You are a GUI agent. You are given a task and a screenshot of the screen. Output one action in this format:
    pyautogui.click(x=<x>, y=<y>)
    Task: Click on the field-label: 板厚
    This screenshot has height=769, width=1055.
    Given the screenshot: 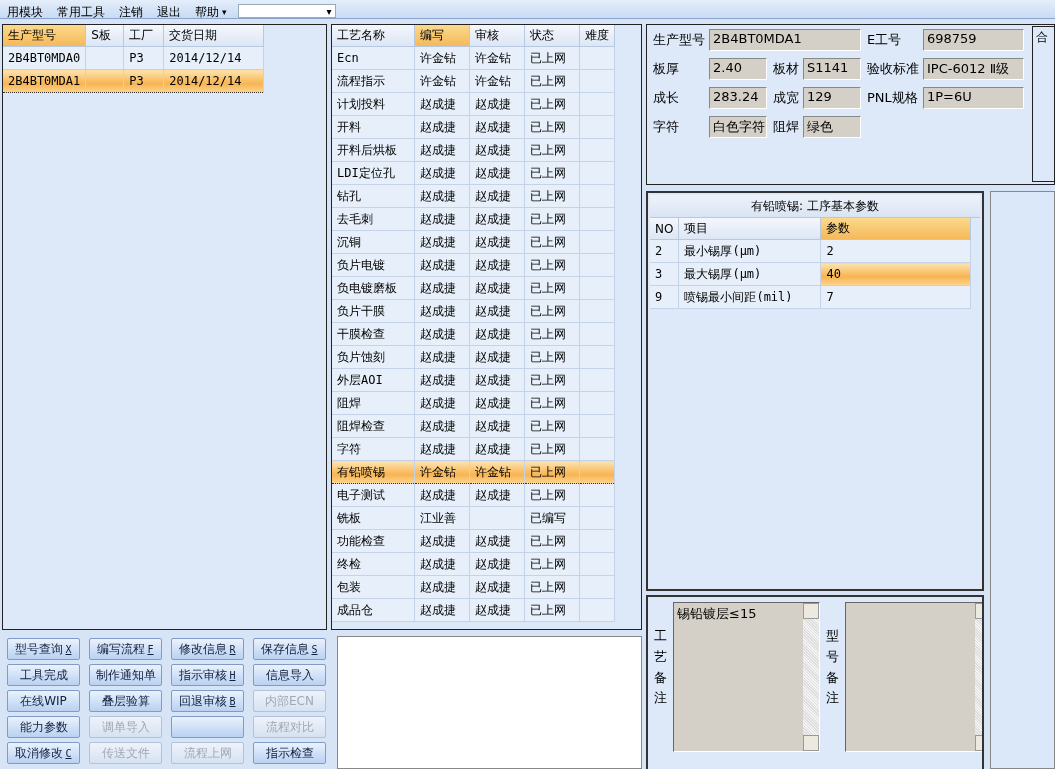 What is the action you would take?
    pyautogui.click(x=666, y=69)
    